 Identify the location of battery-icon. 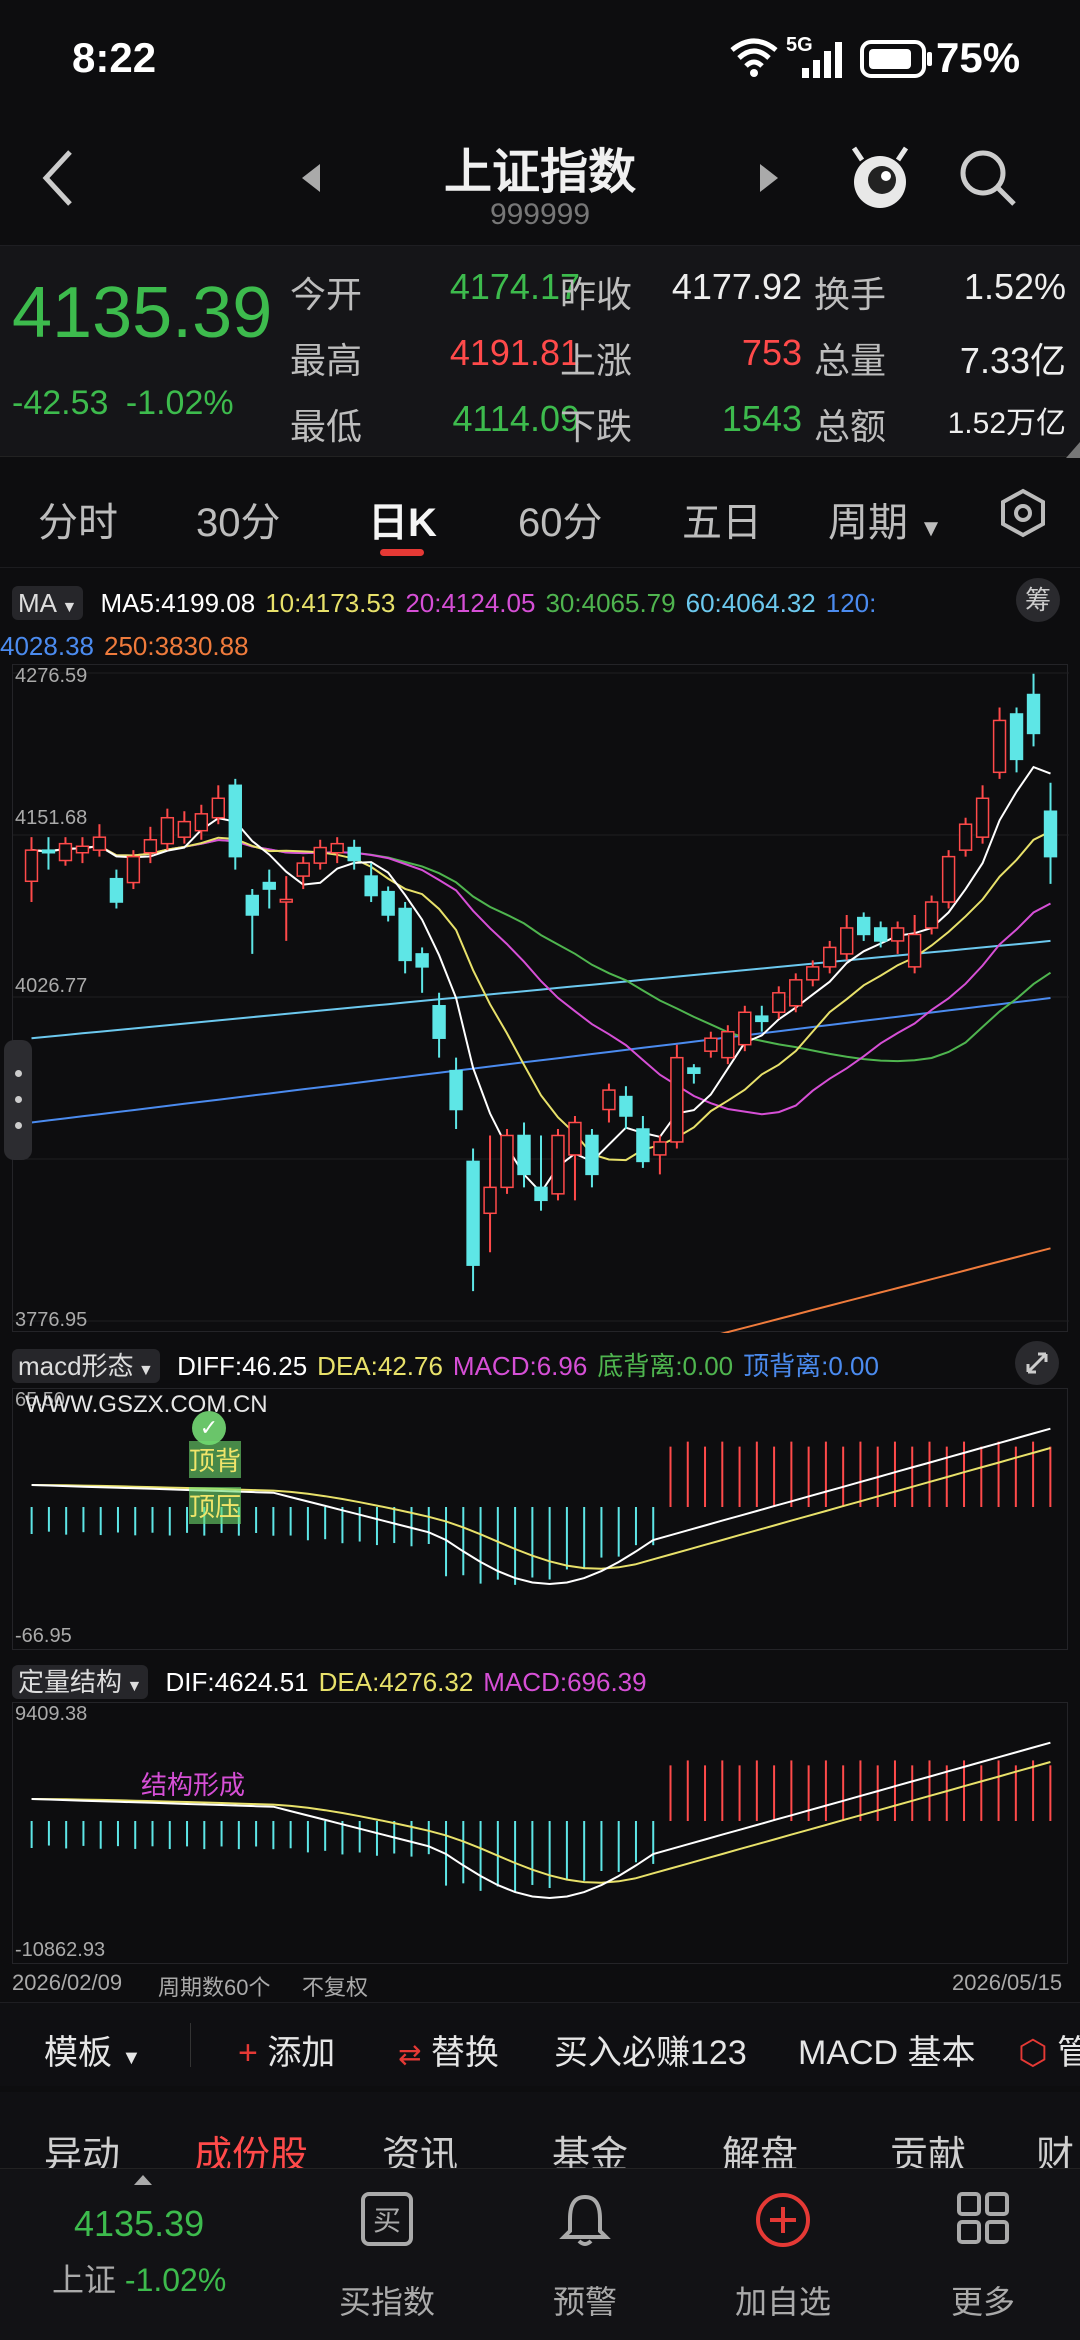
(896, 59).